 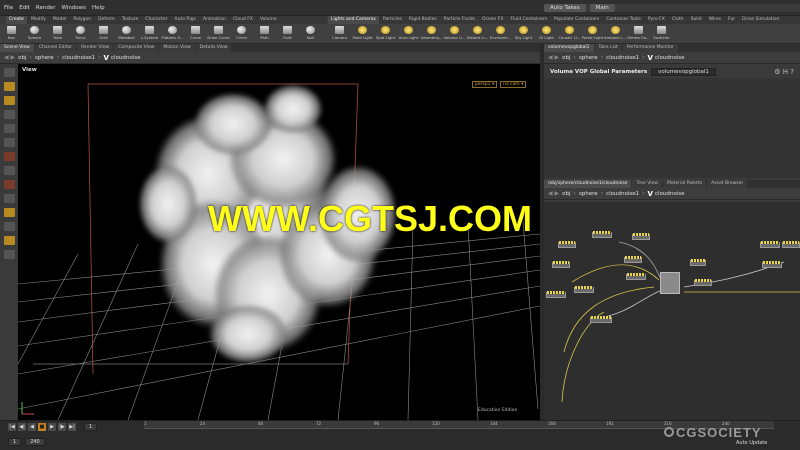 What do you see at coordinates (264, 33) in the screenshot?
I see `tool-path: Path` at bounding box center [264, 33].